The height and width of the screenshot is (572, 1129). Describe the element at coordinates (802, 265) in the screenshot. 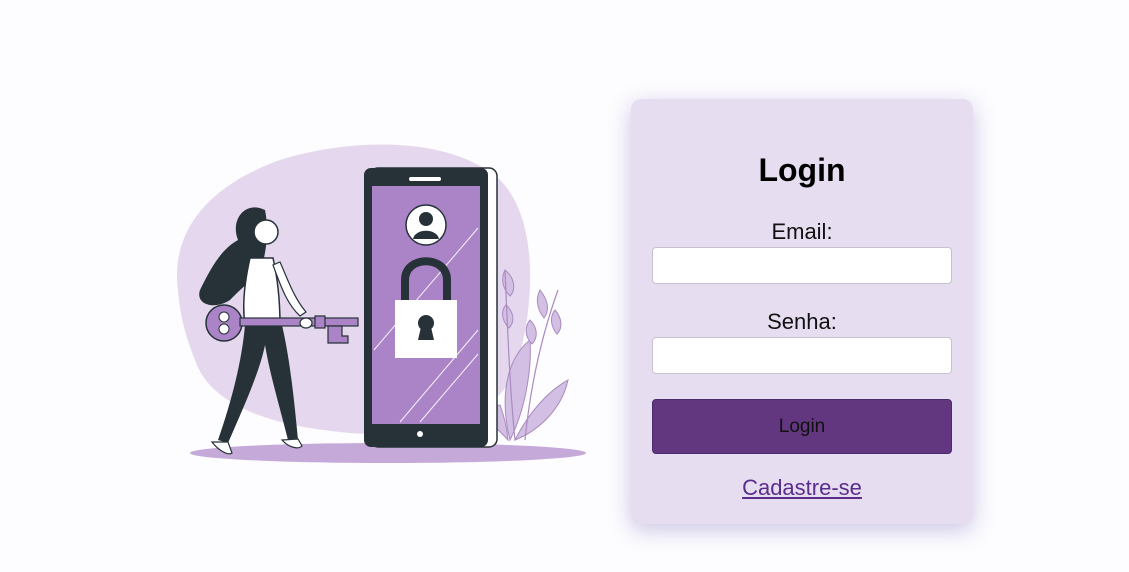

I see `email-input` at that location.